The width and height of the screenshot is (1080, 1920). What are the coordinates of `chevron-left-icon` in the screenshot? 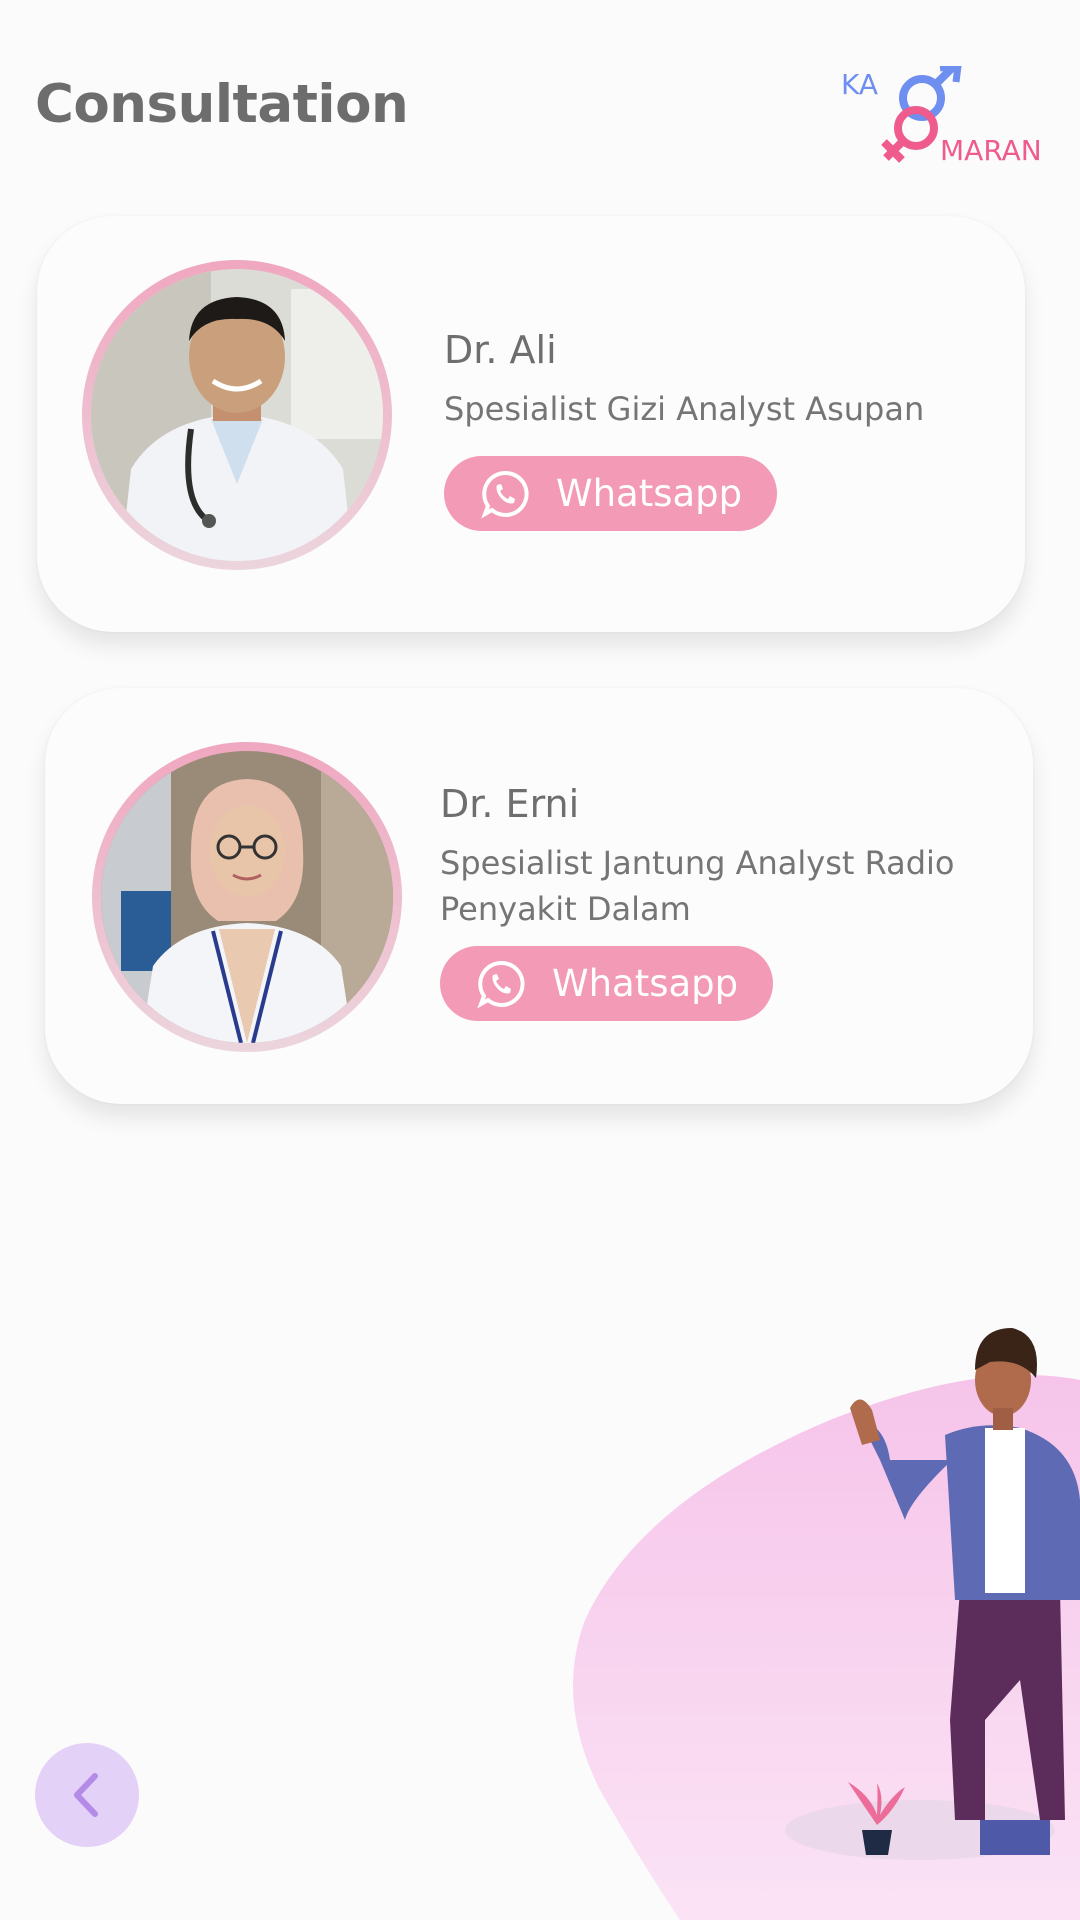 It's located at (86, 1795).